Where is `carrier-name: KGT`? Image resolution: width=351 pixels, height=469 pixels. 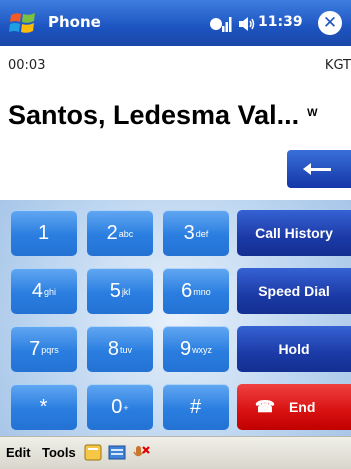 carrier-name: KGT is located at coordinates (337, 65).